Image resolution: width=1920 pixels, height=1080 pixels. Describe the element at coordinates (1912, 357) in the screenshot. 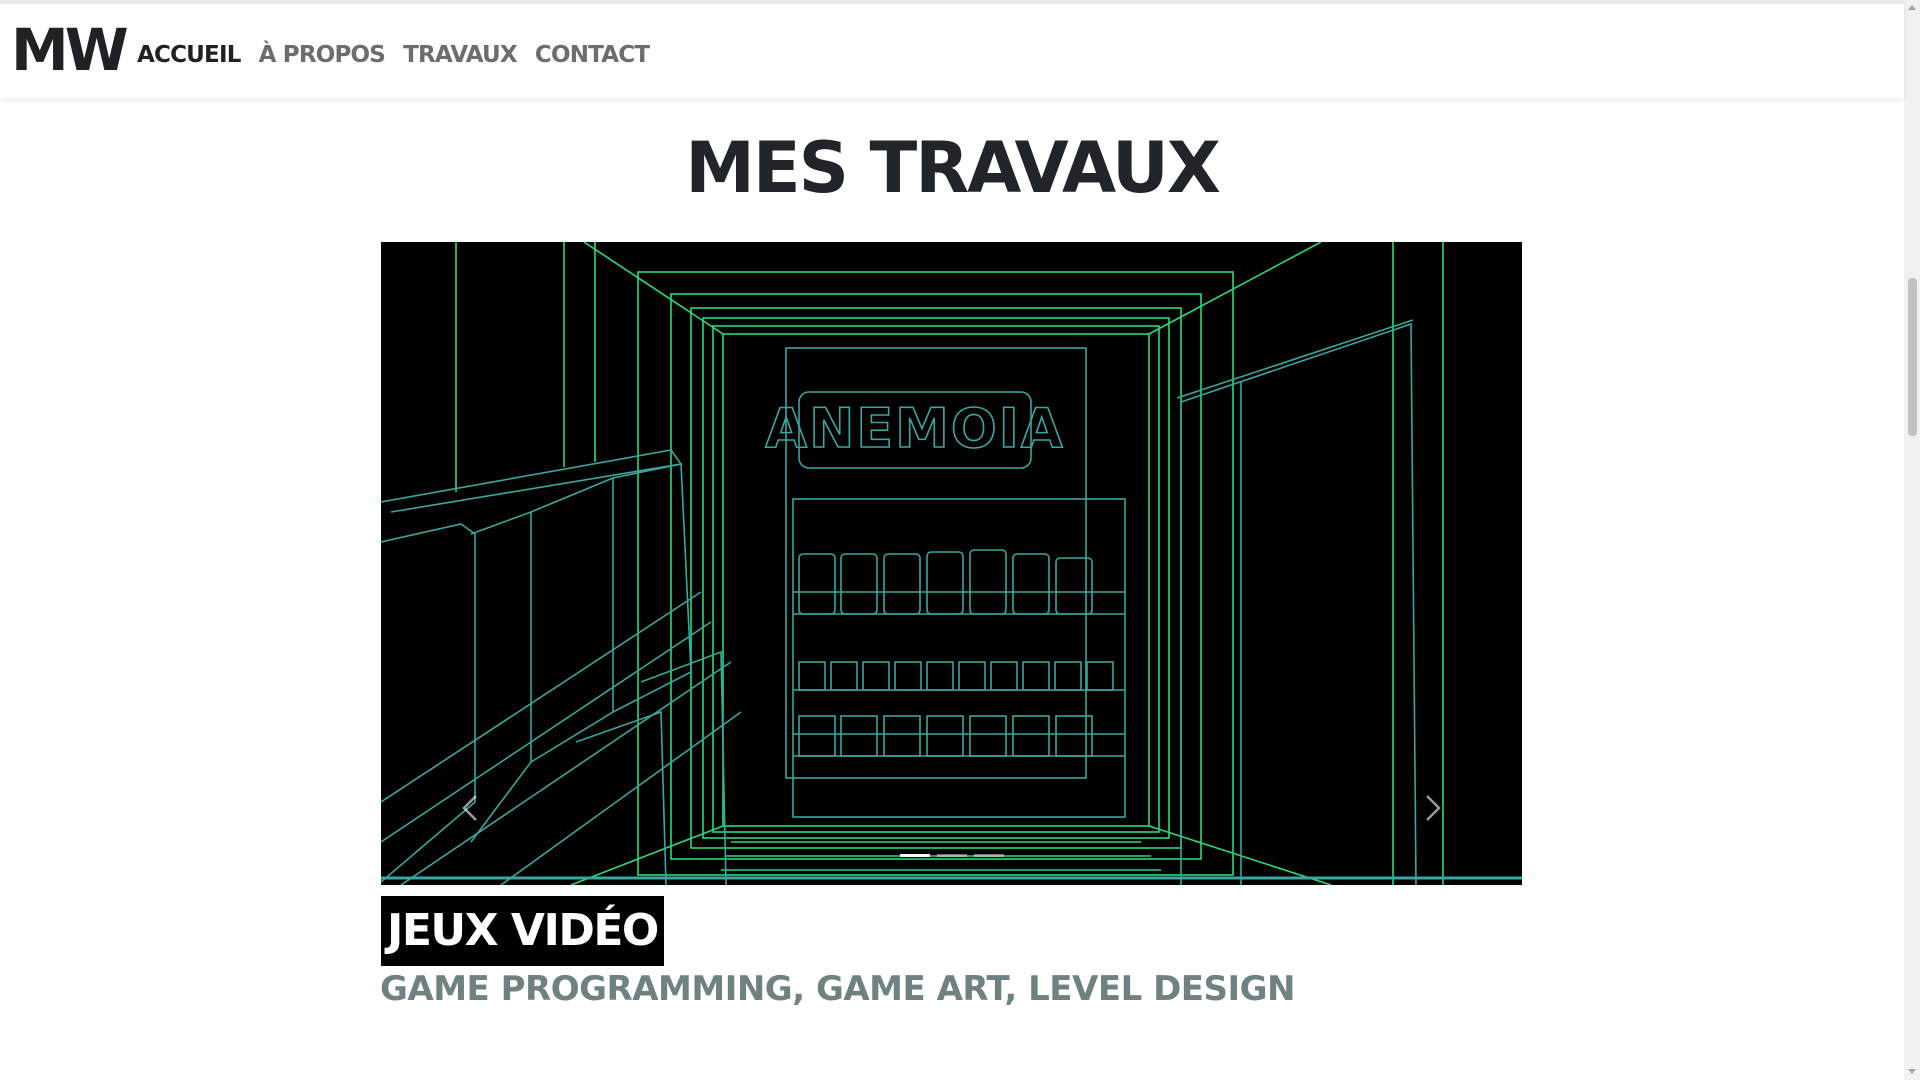

I see `scrollbar-thumb` at that location.